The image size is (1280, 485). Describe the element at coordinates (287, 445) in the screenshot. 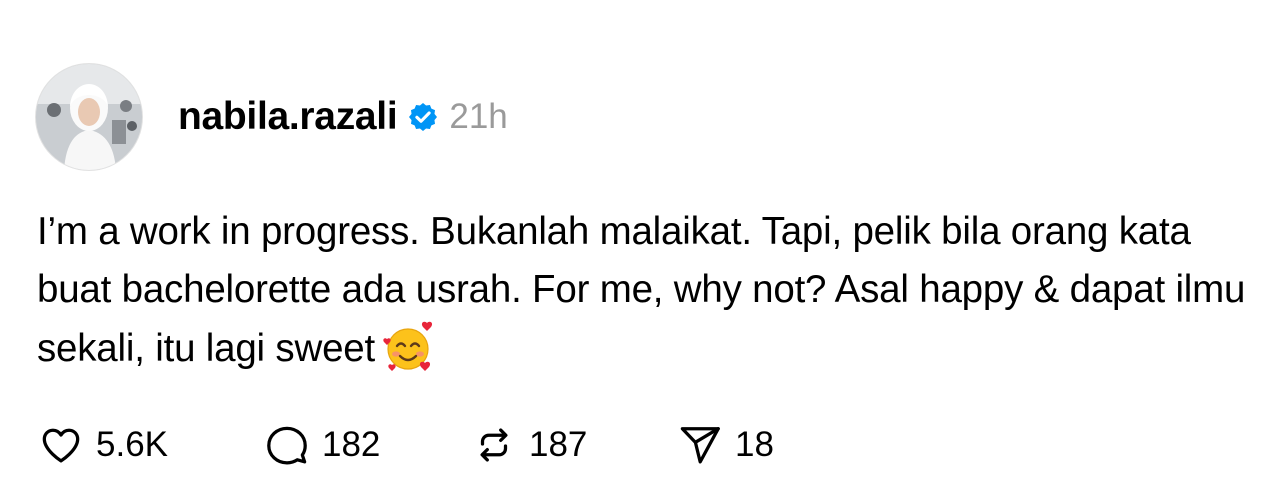

I see `comment-bubble-icon` at that location.